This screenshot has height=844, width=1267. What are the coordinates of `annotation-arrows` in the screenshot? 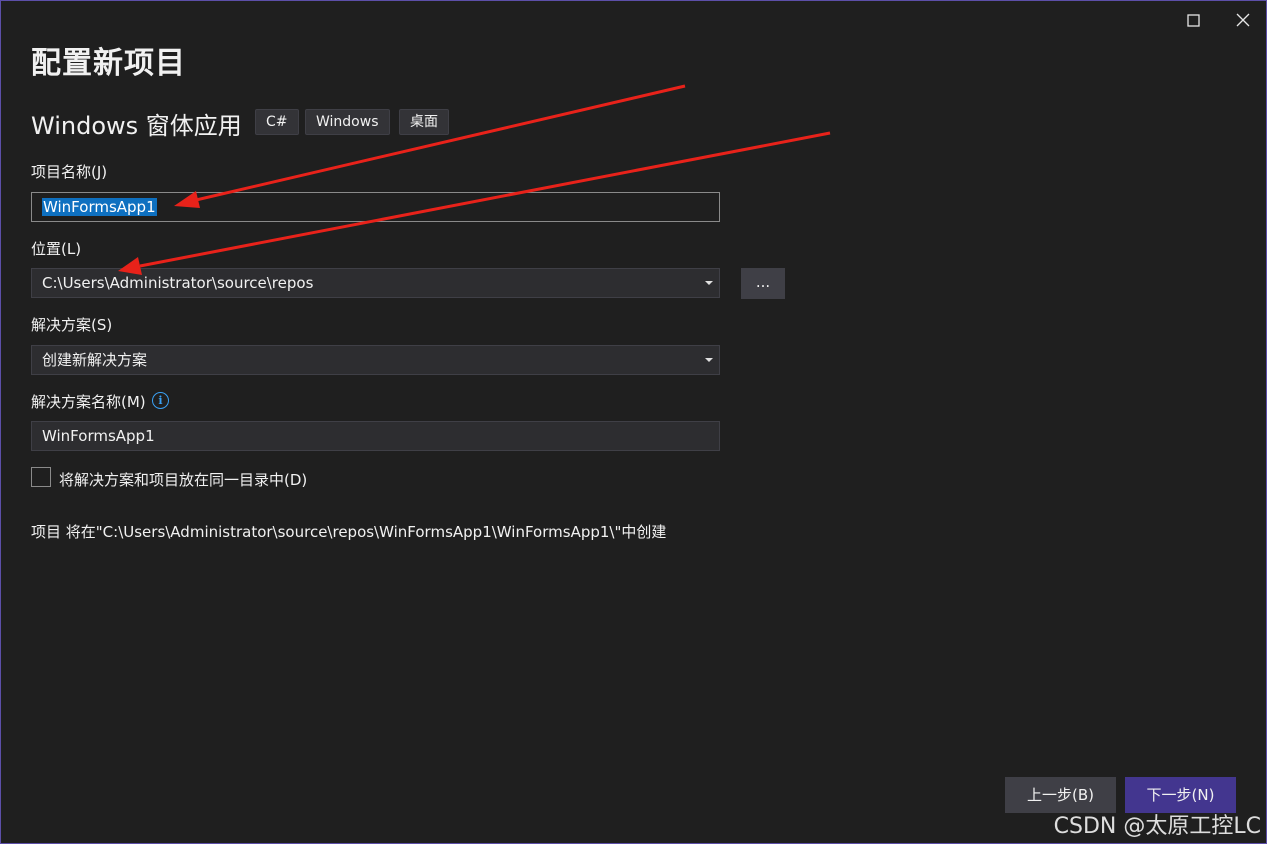 It's located at (474, 179).